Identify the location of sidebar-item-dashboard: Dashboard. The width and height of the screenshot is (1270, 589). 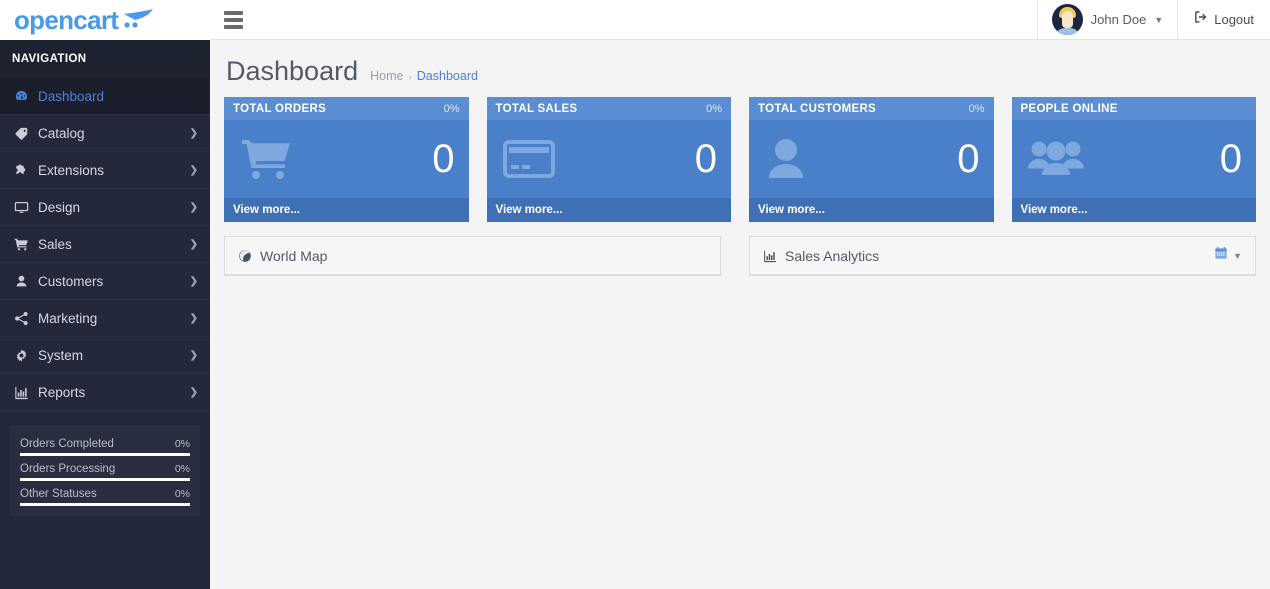
(105, 96).